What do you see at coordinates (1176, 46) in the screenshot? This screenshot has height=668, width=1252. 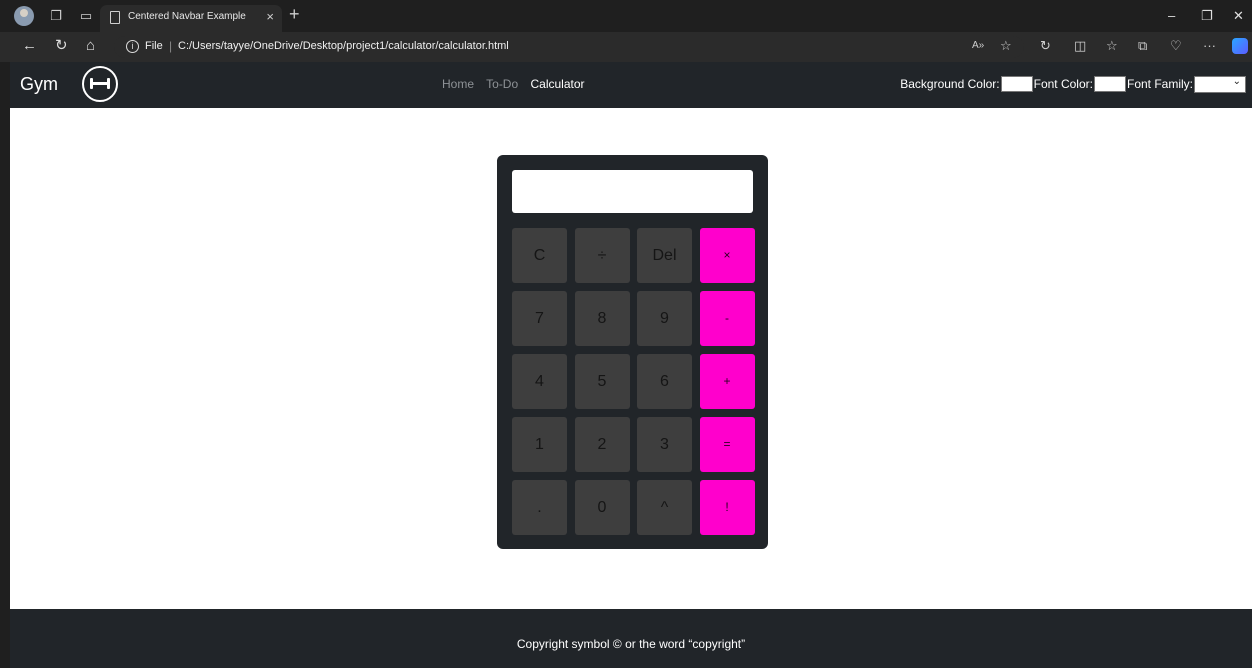 I see `browser-essentials-icon: ♡` at bounding box center [1176, 46].